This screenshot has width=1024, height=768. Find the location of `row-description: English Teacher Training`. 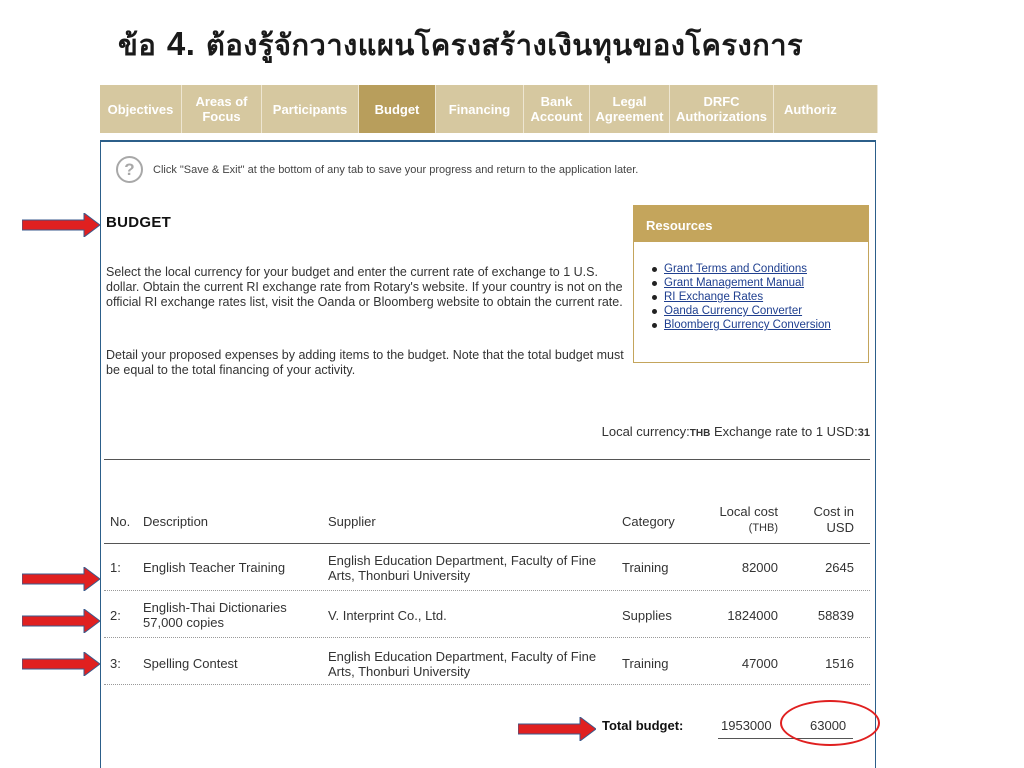

row-description: English Teacher Training is located at coordinates (214, 567).